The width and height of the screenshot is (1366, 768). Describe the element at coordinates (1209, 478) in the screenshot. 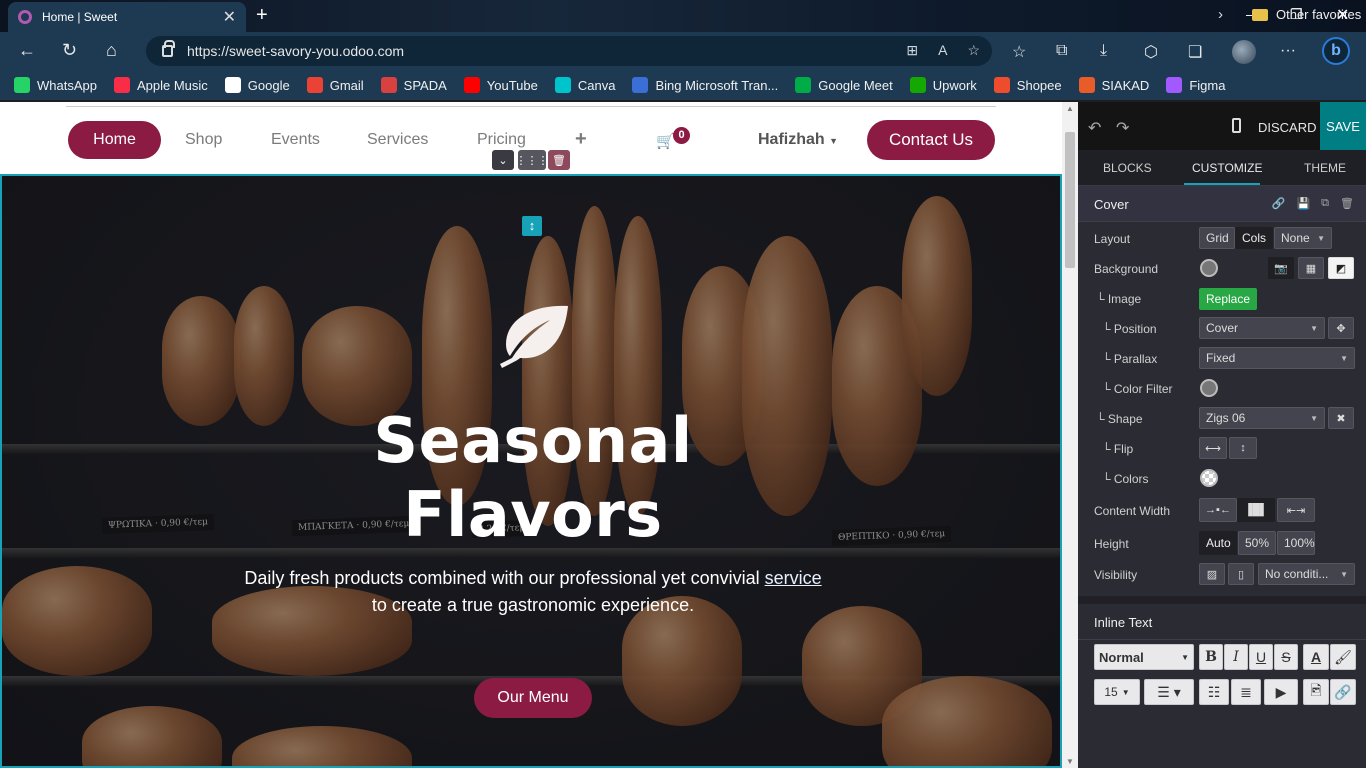

I see `shape-colors-swatch` at that location.